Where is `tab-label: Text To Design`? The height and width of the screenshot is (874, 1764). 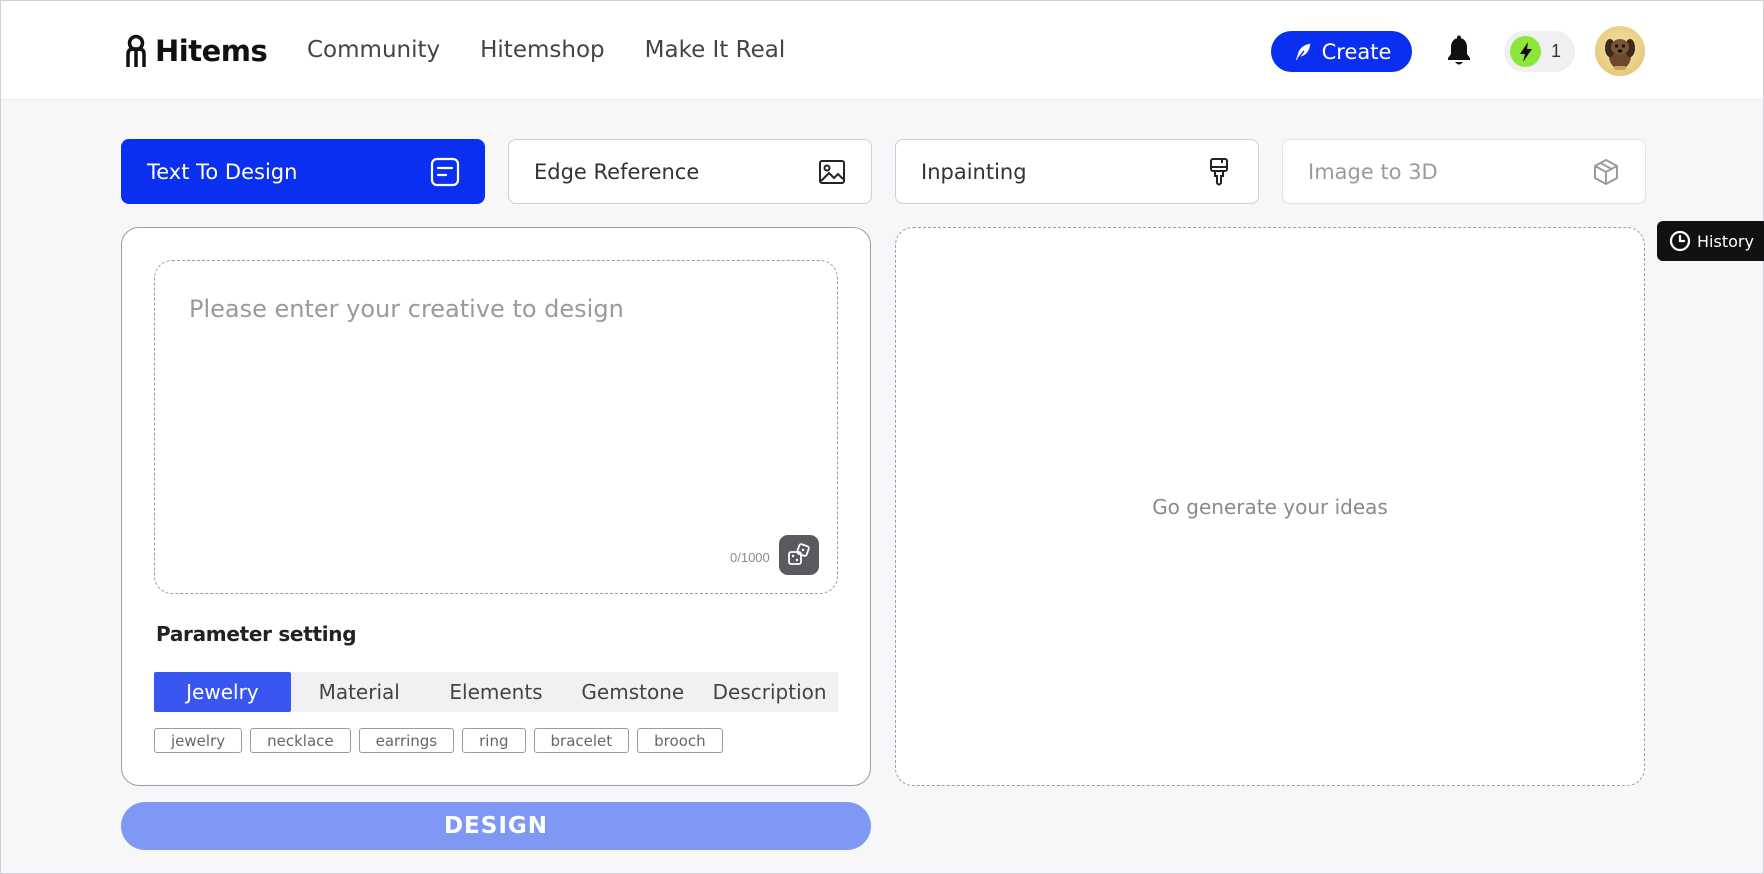
tab-label: Text To Design is located at coordinates (222, 171).